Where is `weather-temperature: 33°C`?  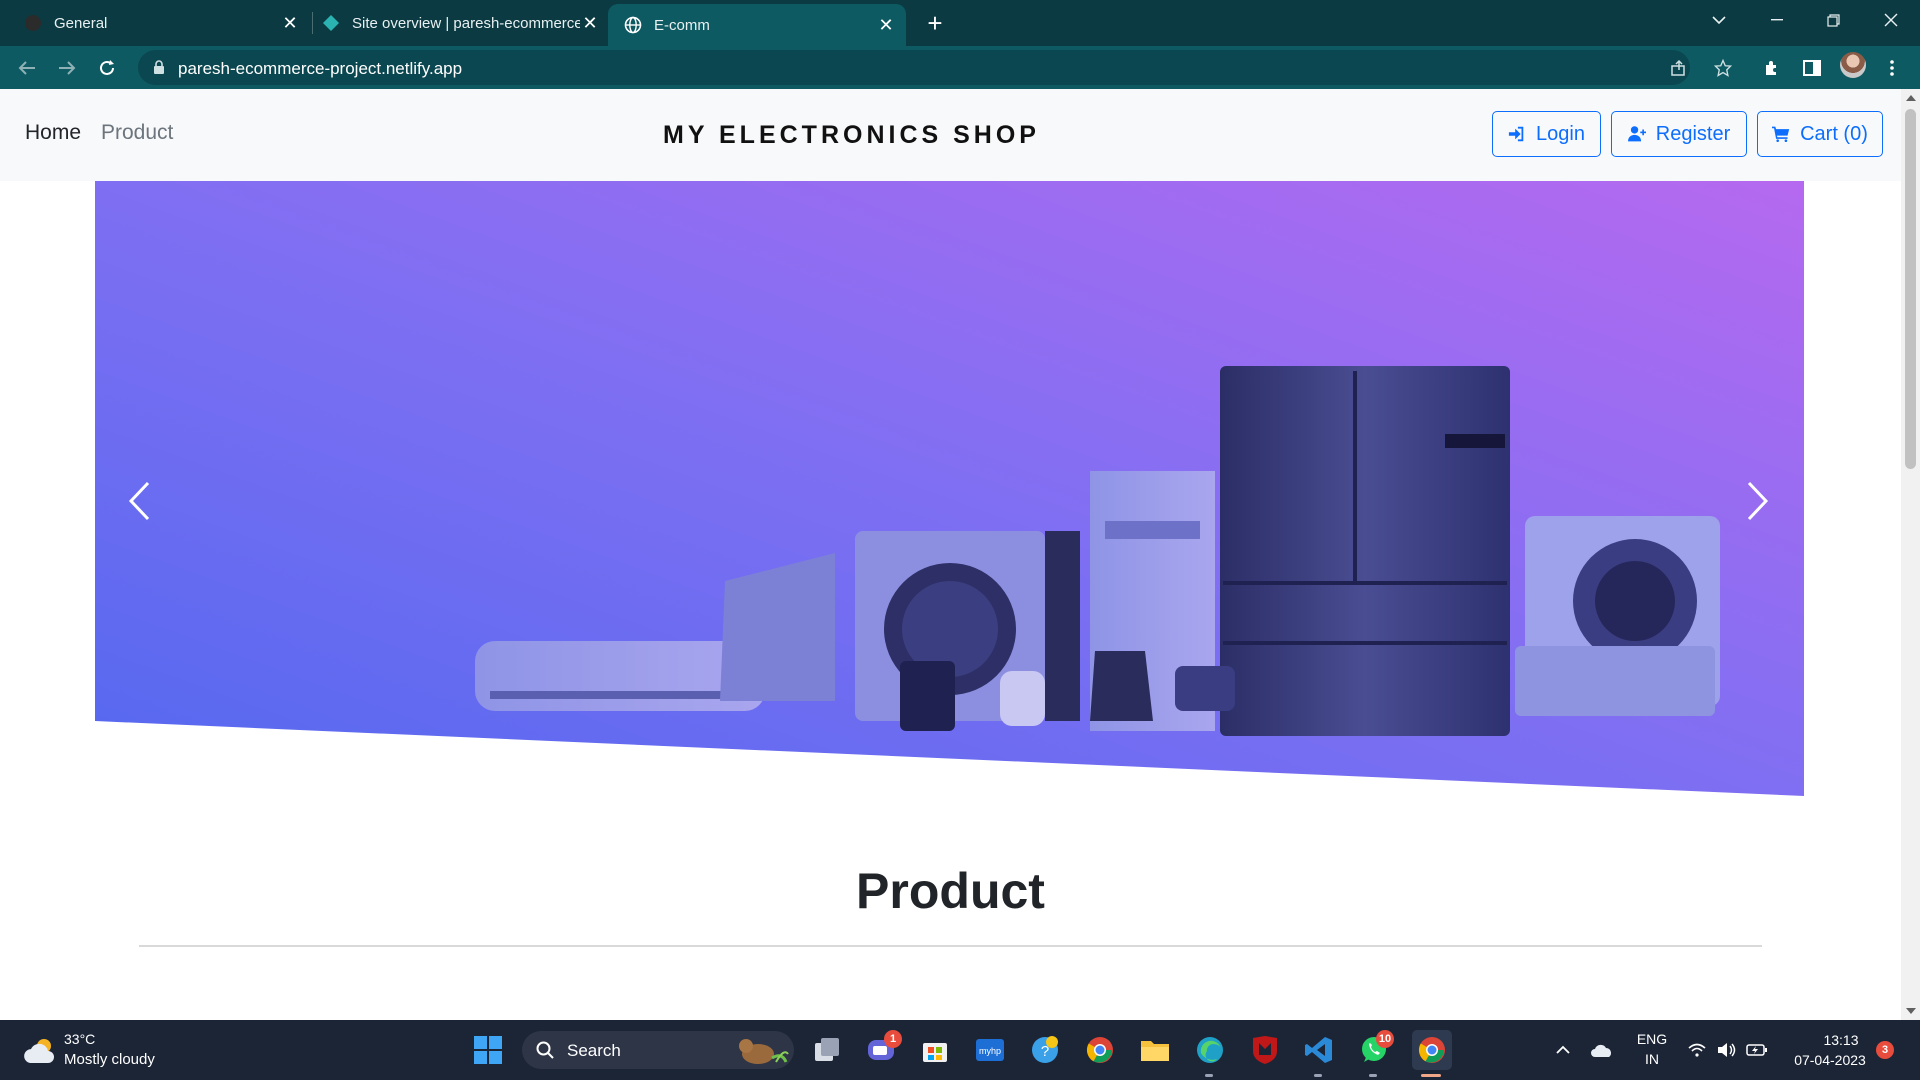
weather-temperature: 33°C is located at coordinates (79, 1039).